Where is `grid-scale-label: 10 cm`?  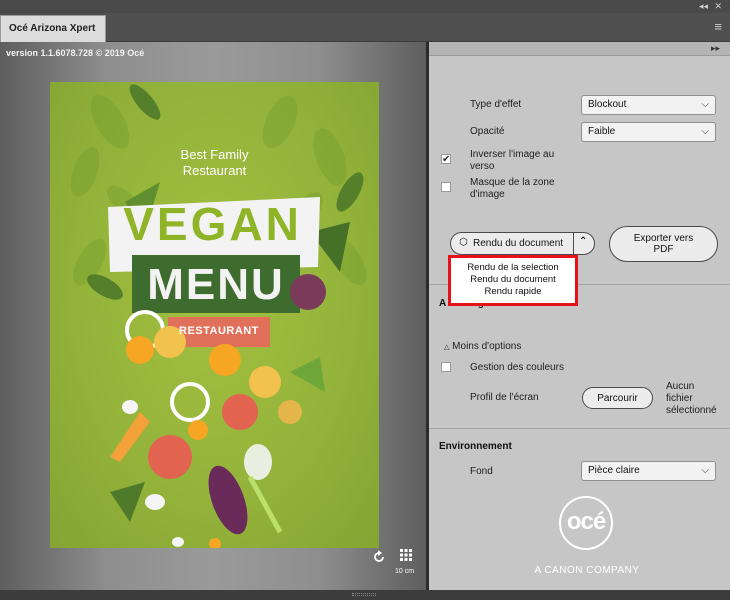 grid-scale-label: 10 cm is located at coordinates (405, 571).